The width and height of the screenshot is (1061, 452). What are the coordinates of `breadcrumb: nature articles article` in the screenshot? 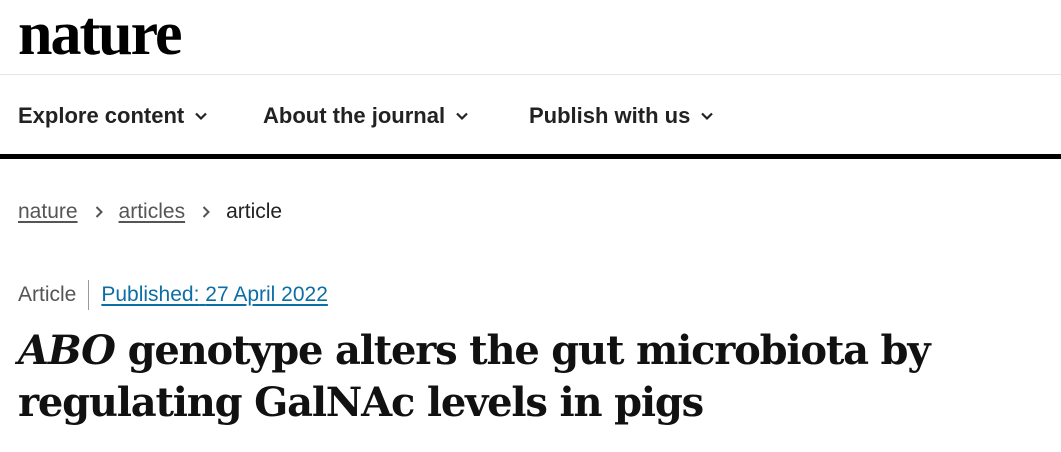 It's located at (150, 212).